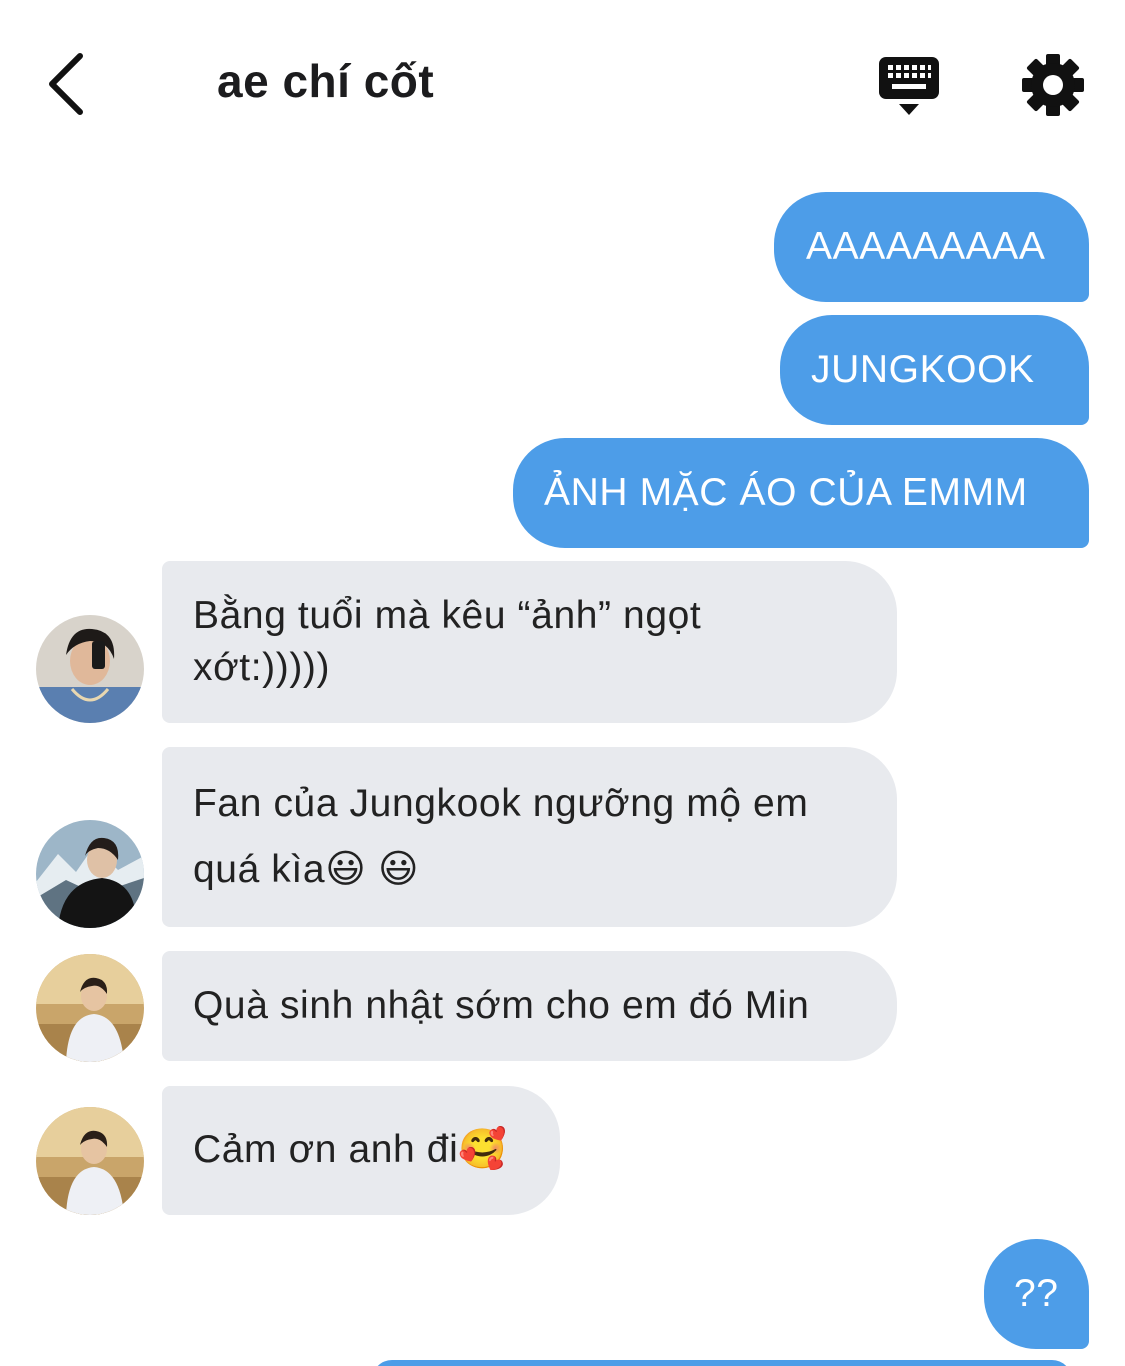  What do you see at coordinates (926, 246) in the screenshot?
I see `message-text: AAAAAAAAA` at bounding box center [926, 246].